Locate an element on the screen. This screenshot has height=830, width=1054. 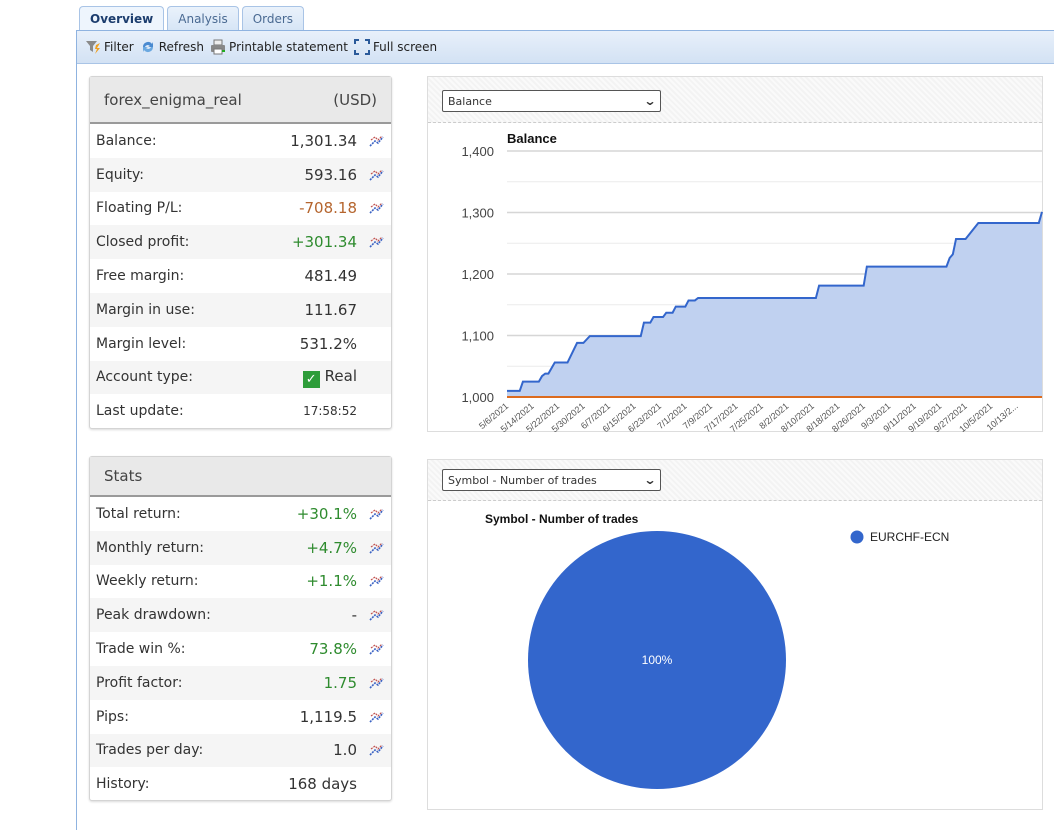
full-screen-label: Full screen is located at coordinates (405, 47).